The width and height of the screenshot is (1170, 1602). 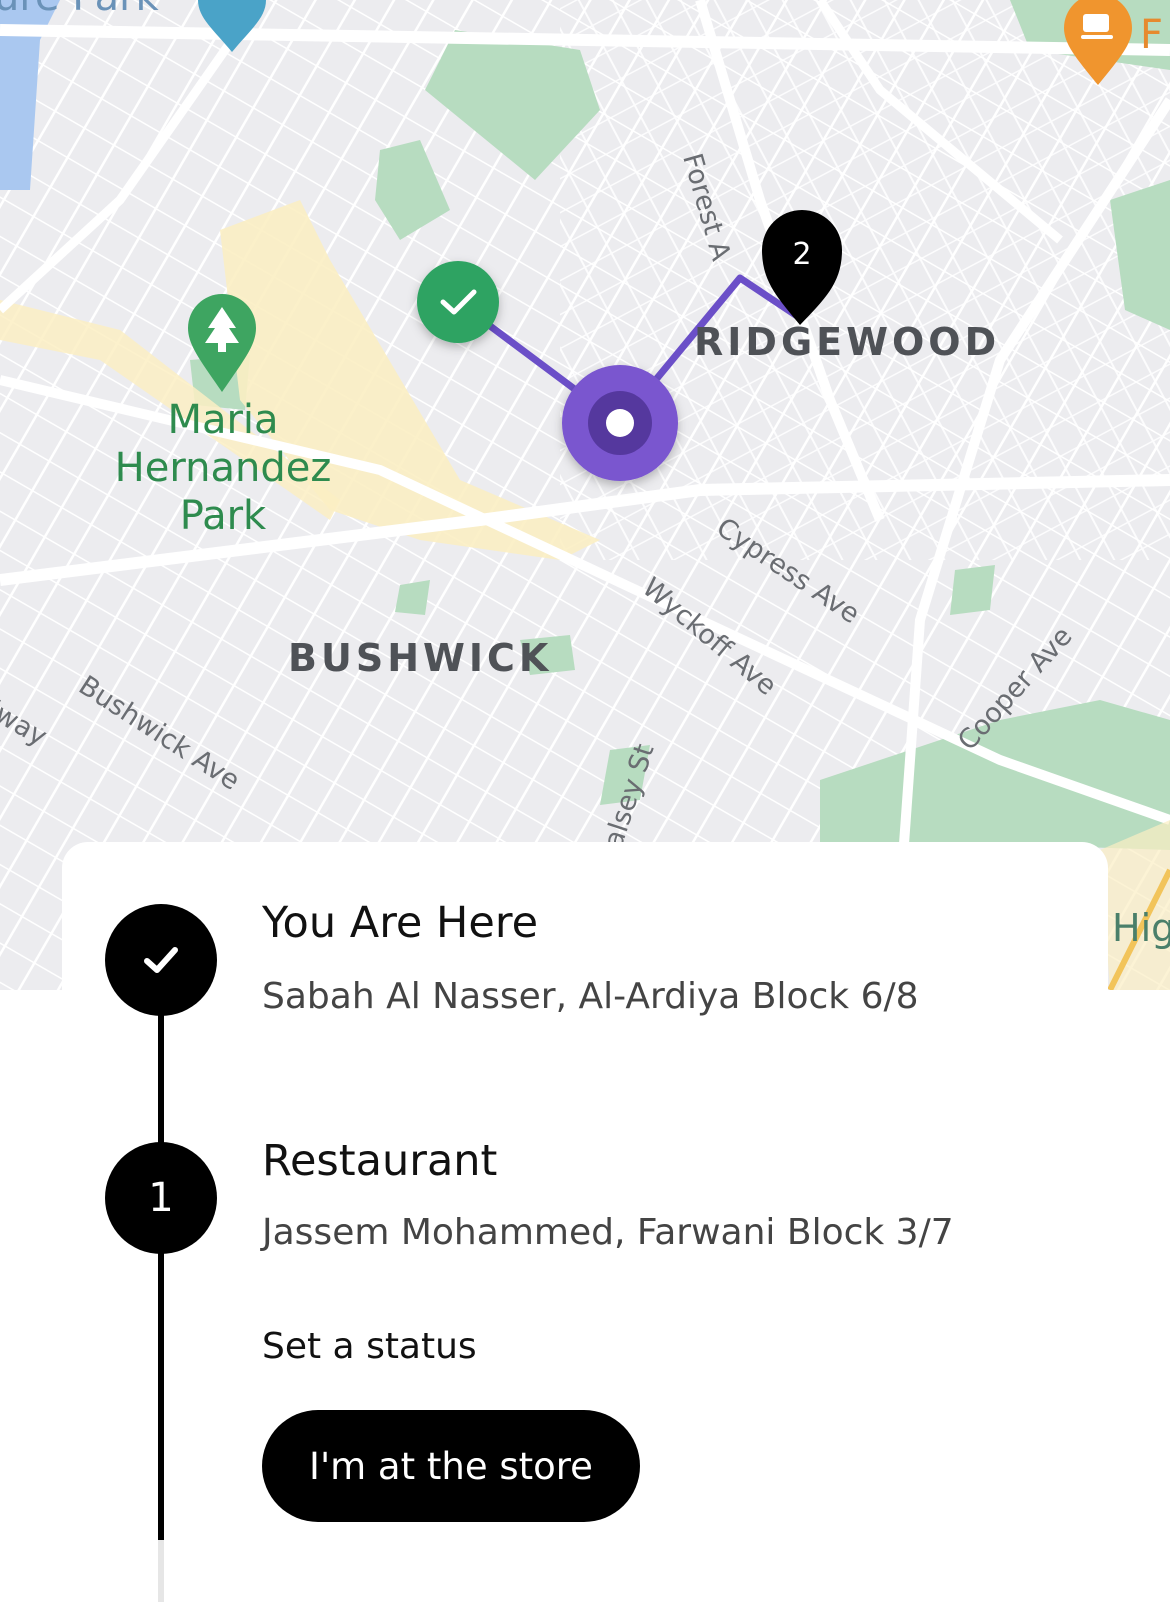 What do you see at coordinates (620, 423) in the screenshot?
I see `current-location-marker` at bounding box center [620, 423].